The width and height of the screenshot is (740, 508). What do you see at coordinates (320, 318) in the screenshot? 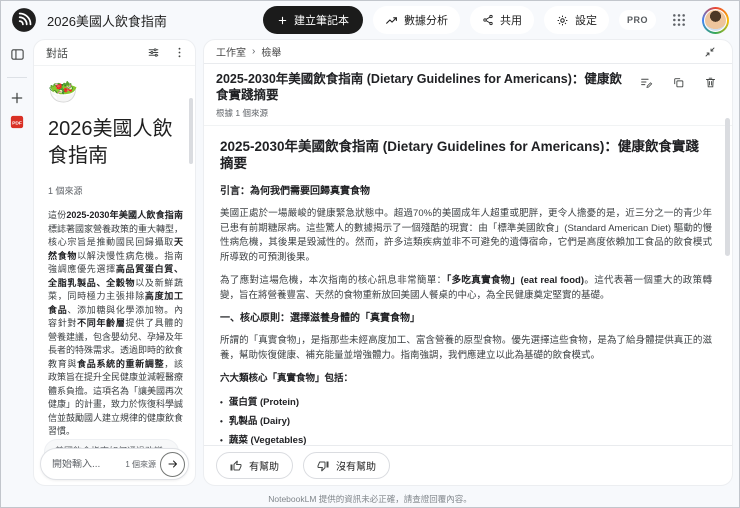
I see `note-block-h3: 一、核心原則：選擇滋養身體的「真實食物」` at bounding box center [320, 318].